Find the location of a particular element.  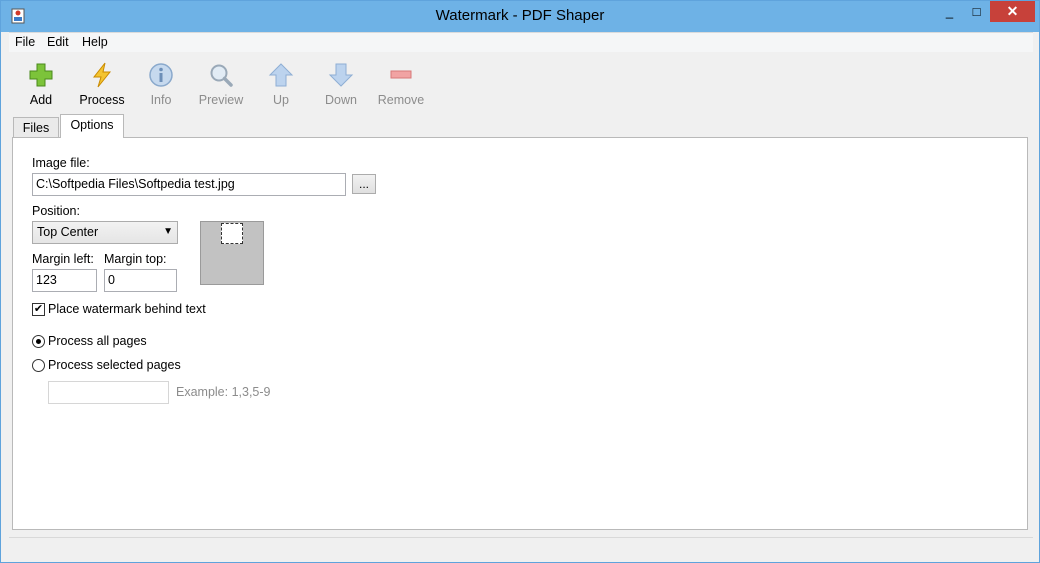

down-label: Down is located at coordinates (341, 100).